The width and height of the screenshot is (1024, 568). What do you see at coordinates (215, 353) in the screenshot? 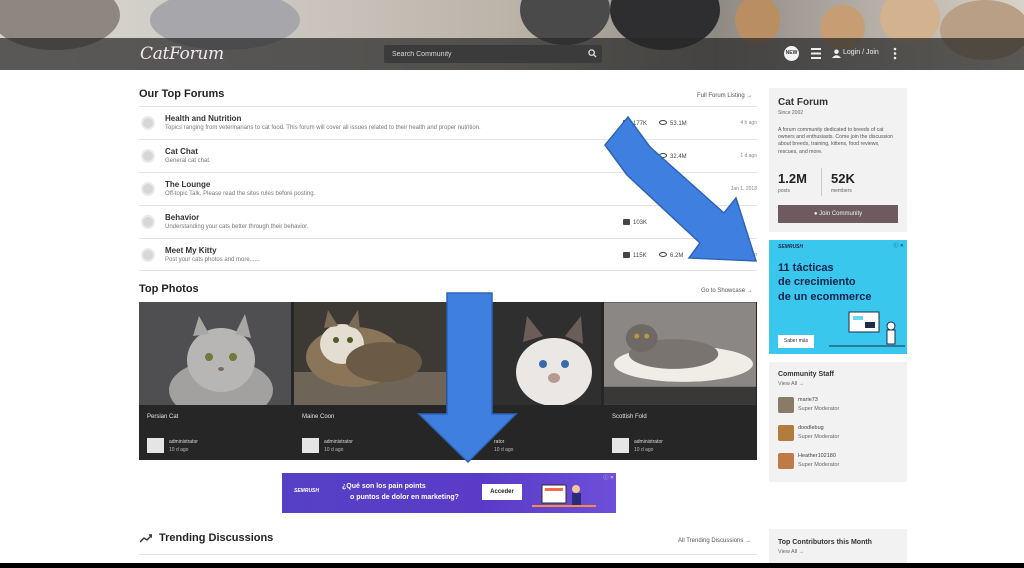
I see `persian-cat-photo` at bounding box center [215, 353].